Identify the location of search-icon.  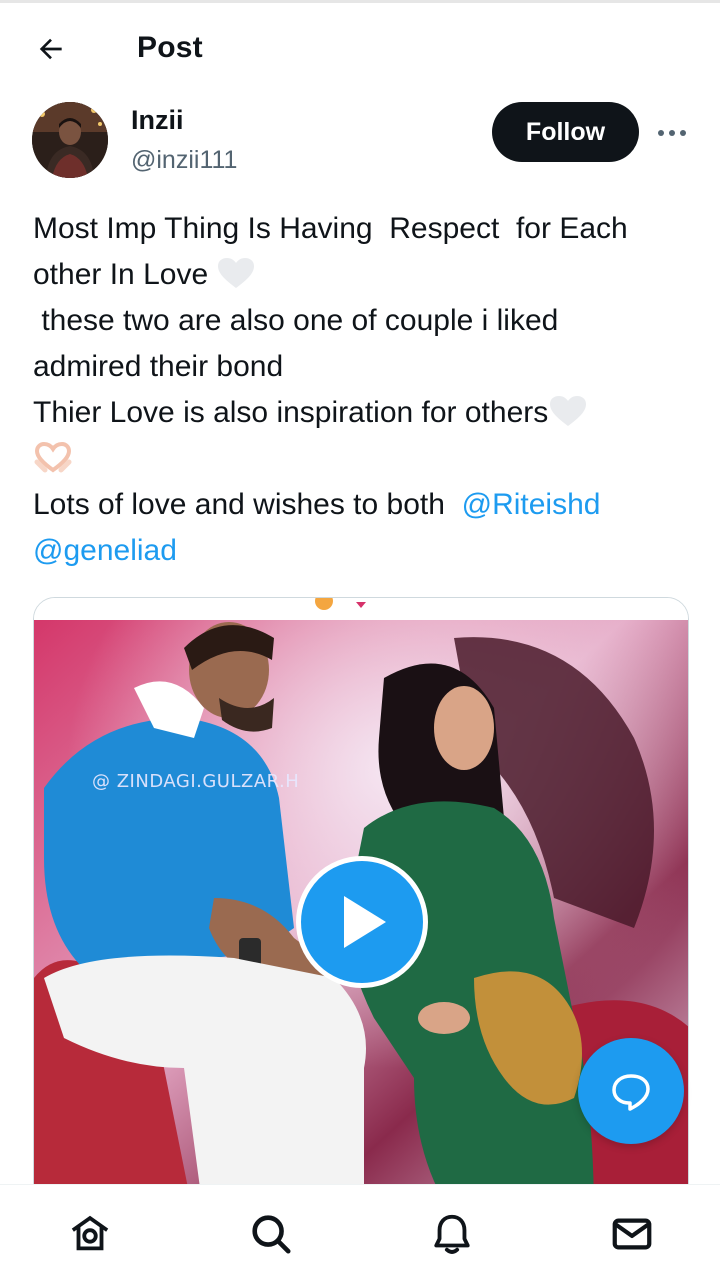
(271, 1234).